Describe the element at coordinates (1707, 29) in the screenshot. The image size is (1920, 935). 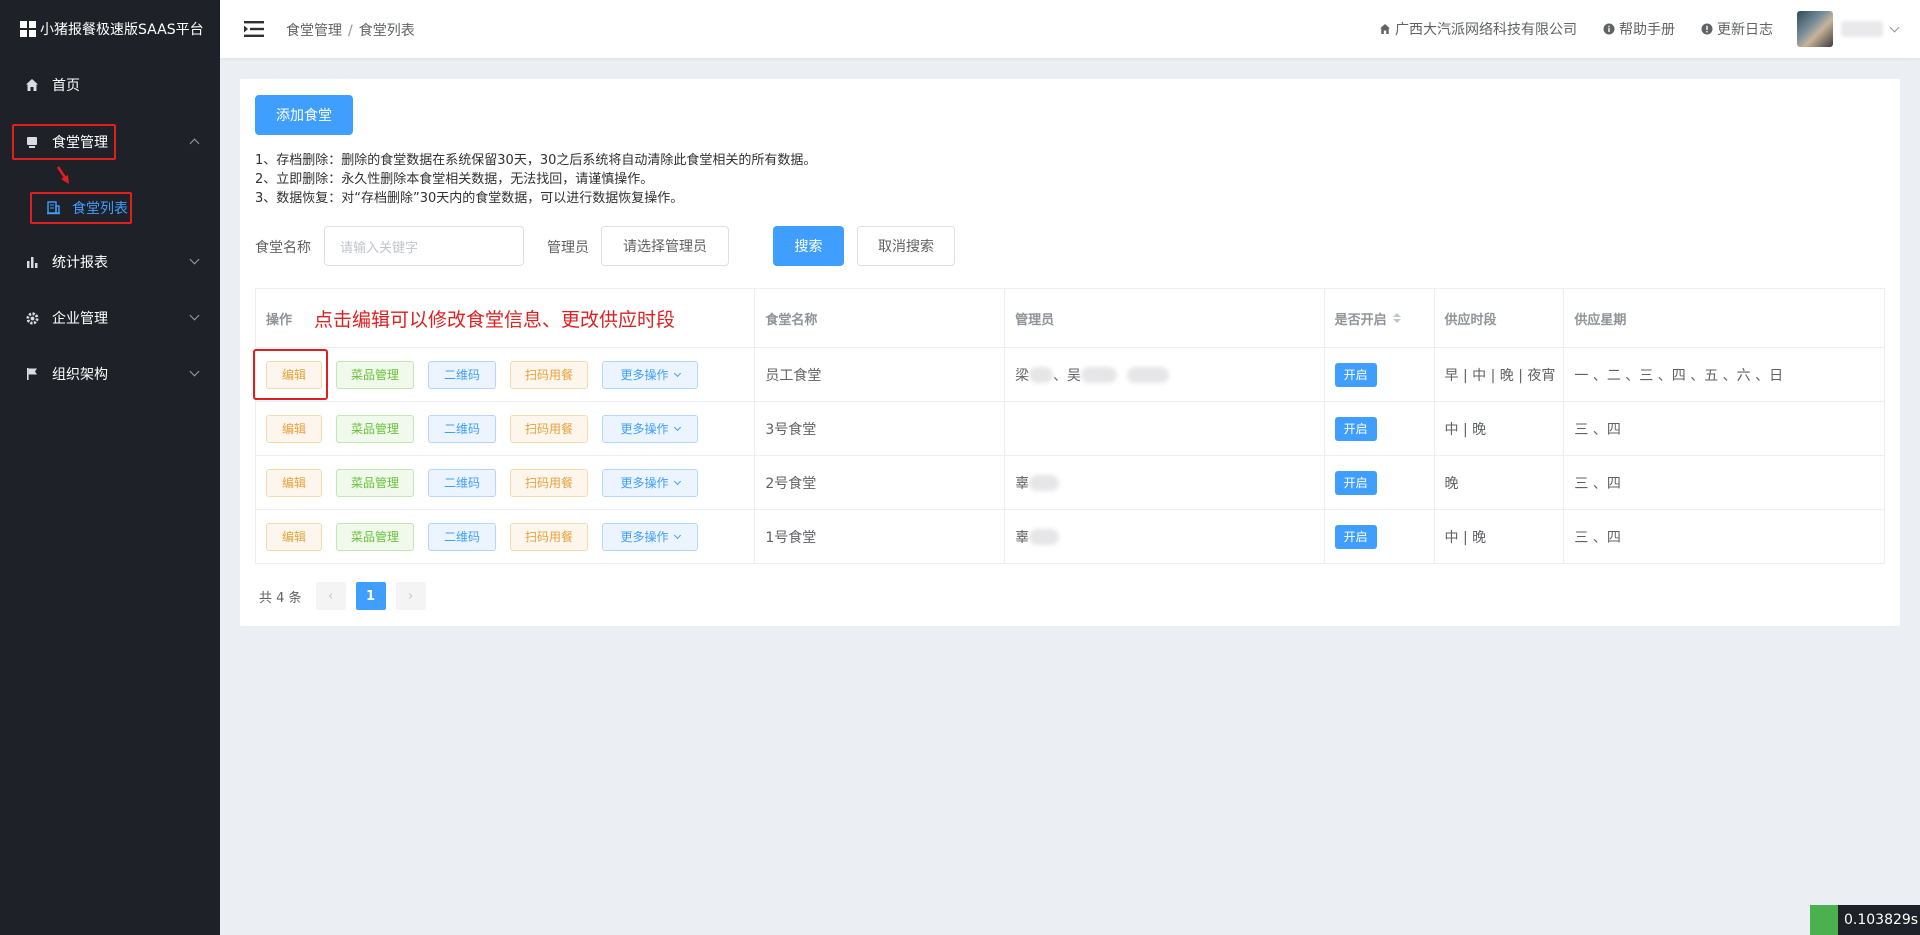
I see `alert-icon` at that location.